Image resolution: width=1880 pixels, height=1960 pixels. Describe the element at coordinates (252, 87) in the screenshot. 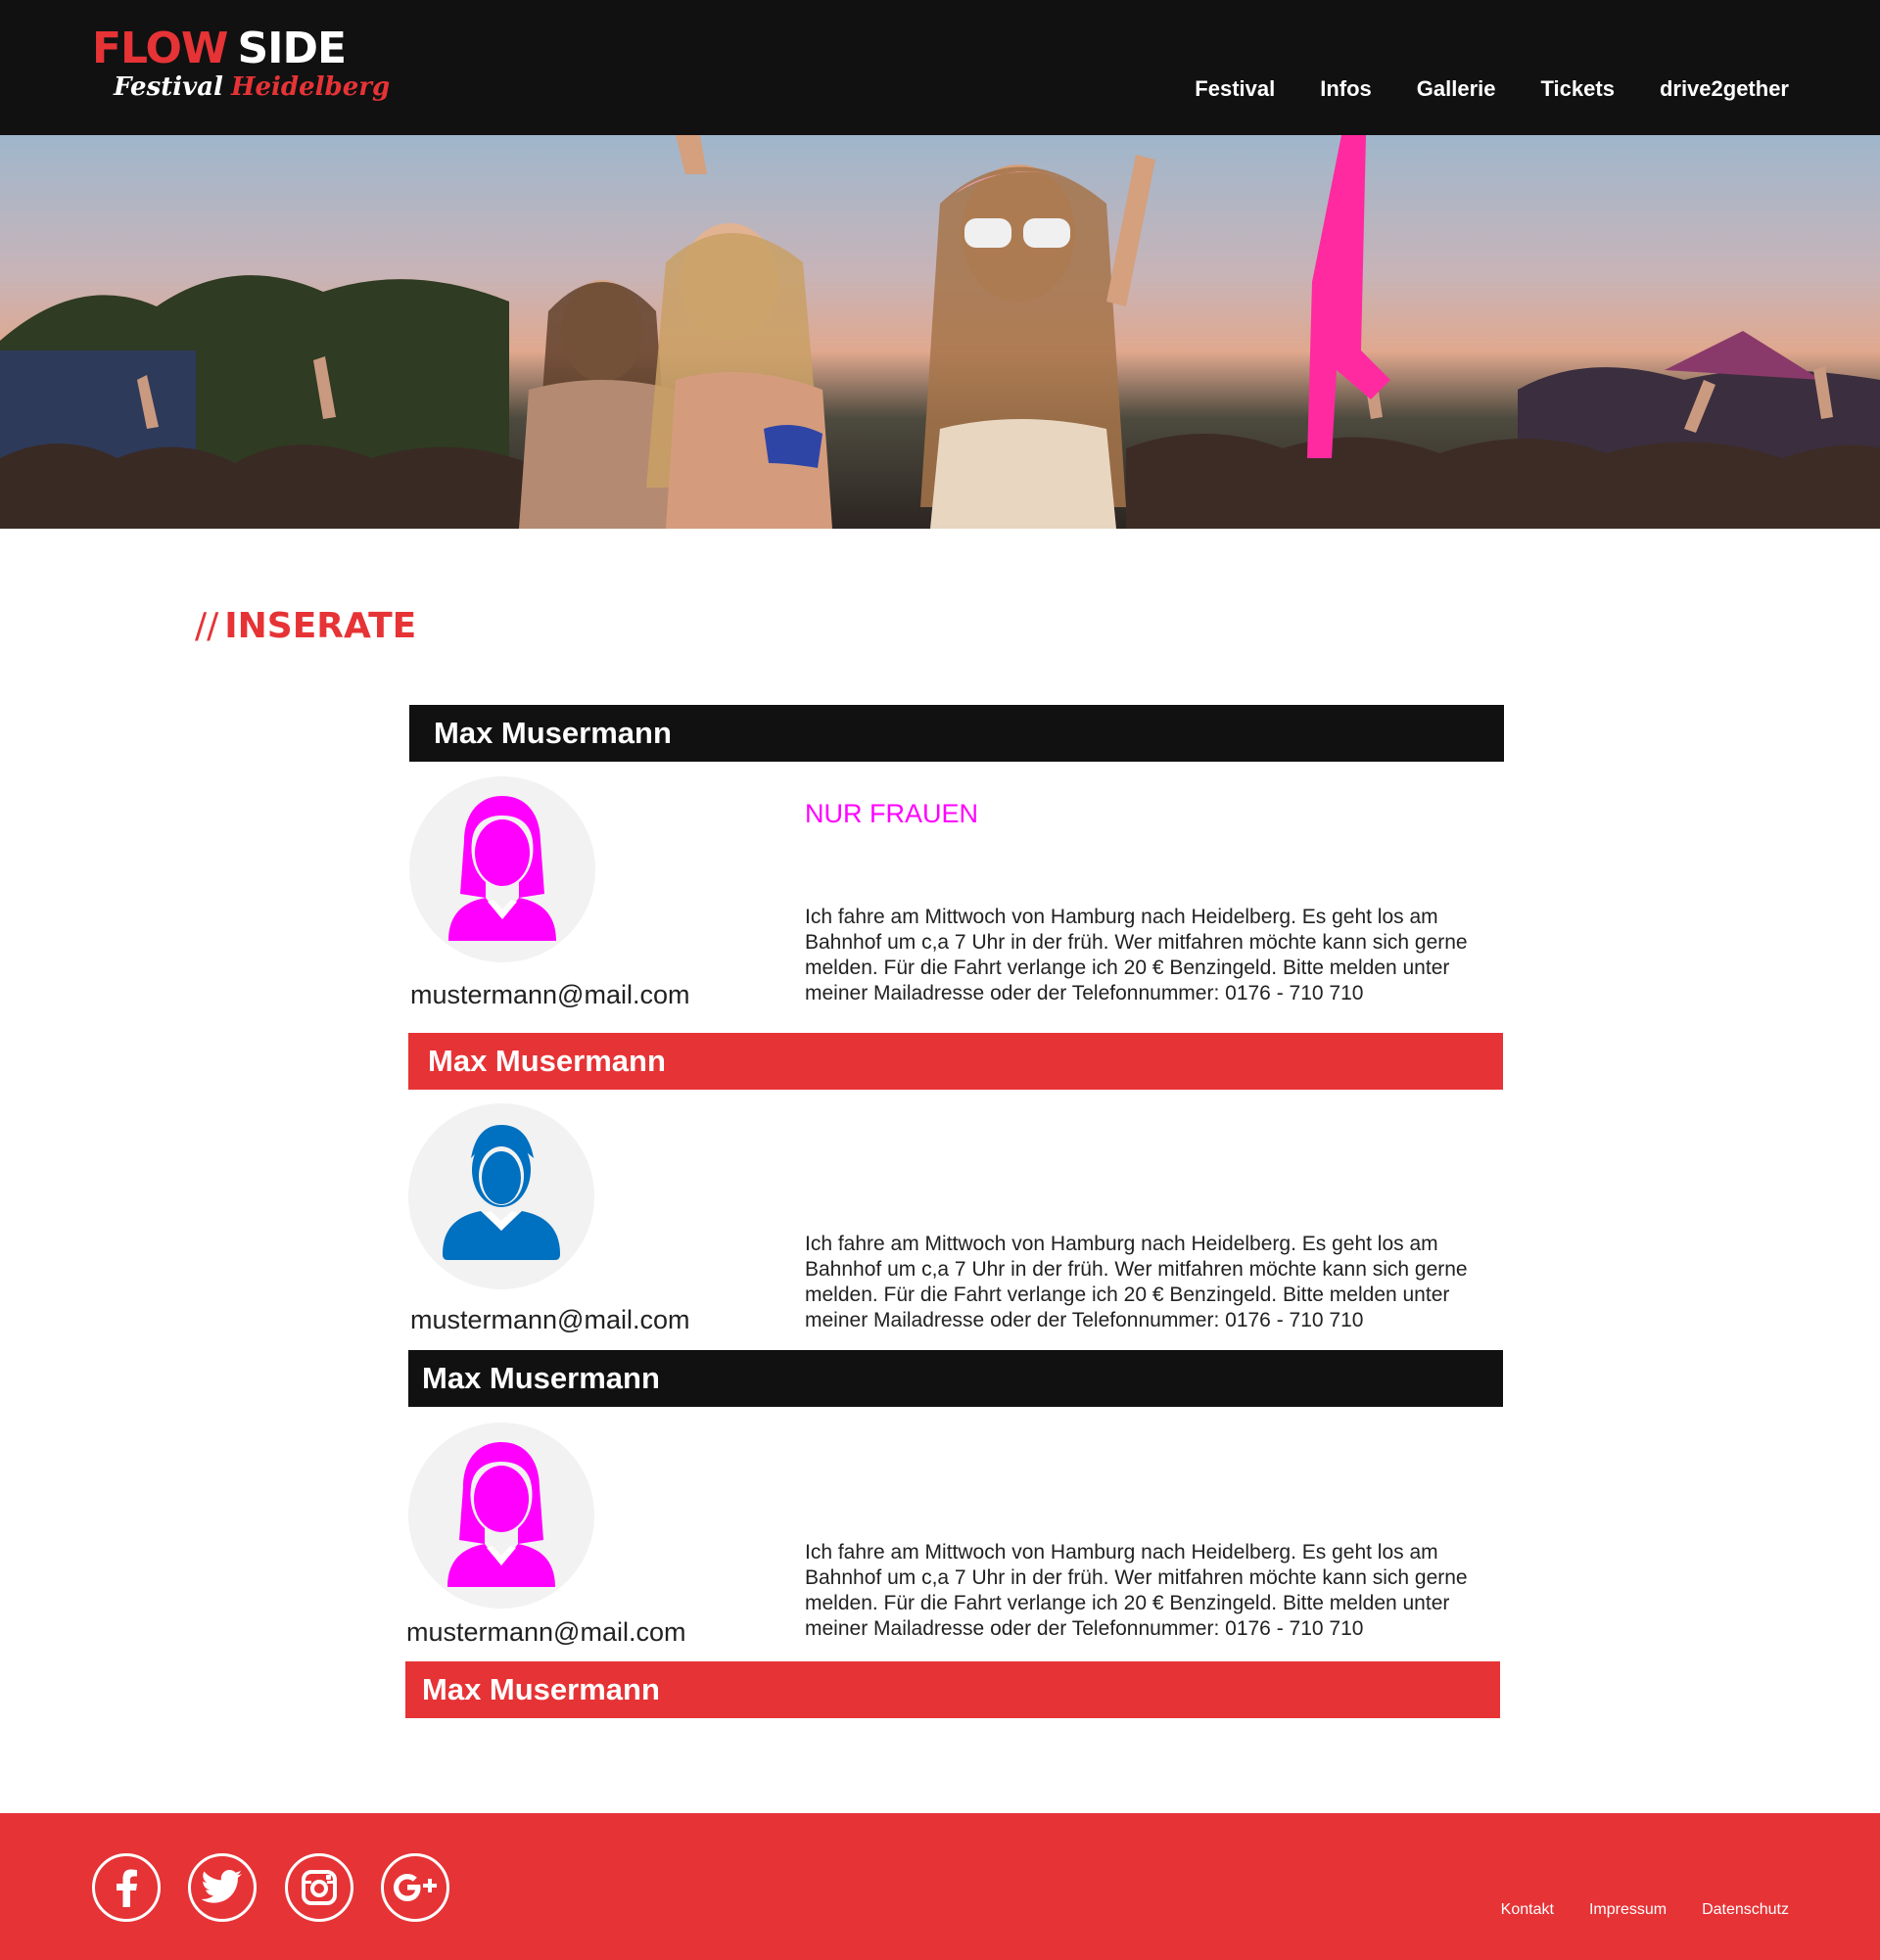

I see `logo-subline: Festival Heidelberg` at that location.